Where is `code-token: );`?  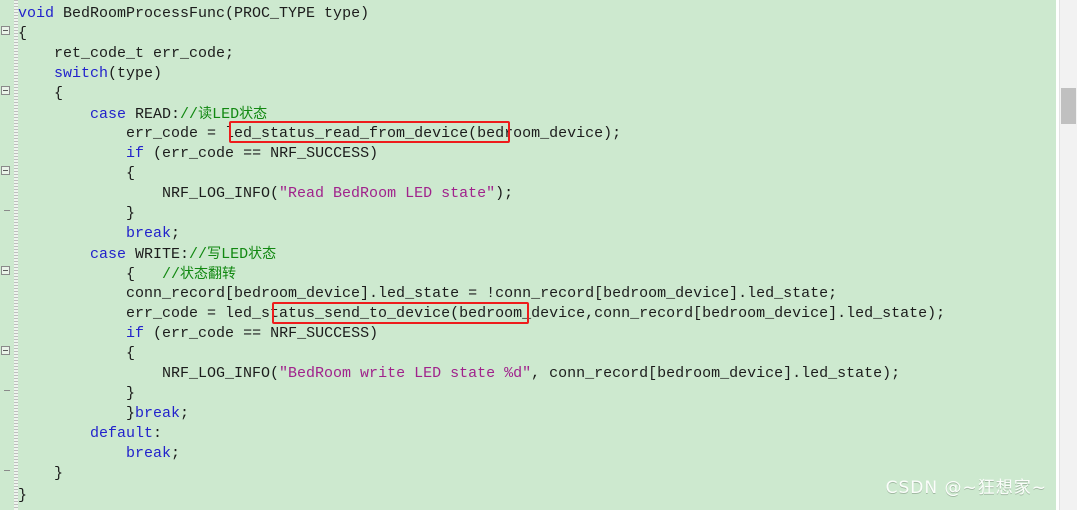 code-token: ); is located at coordinates (504, 193).